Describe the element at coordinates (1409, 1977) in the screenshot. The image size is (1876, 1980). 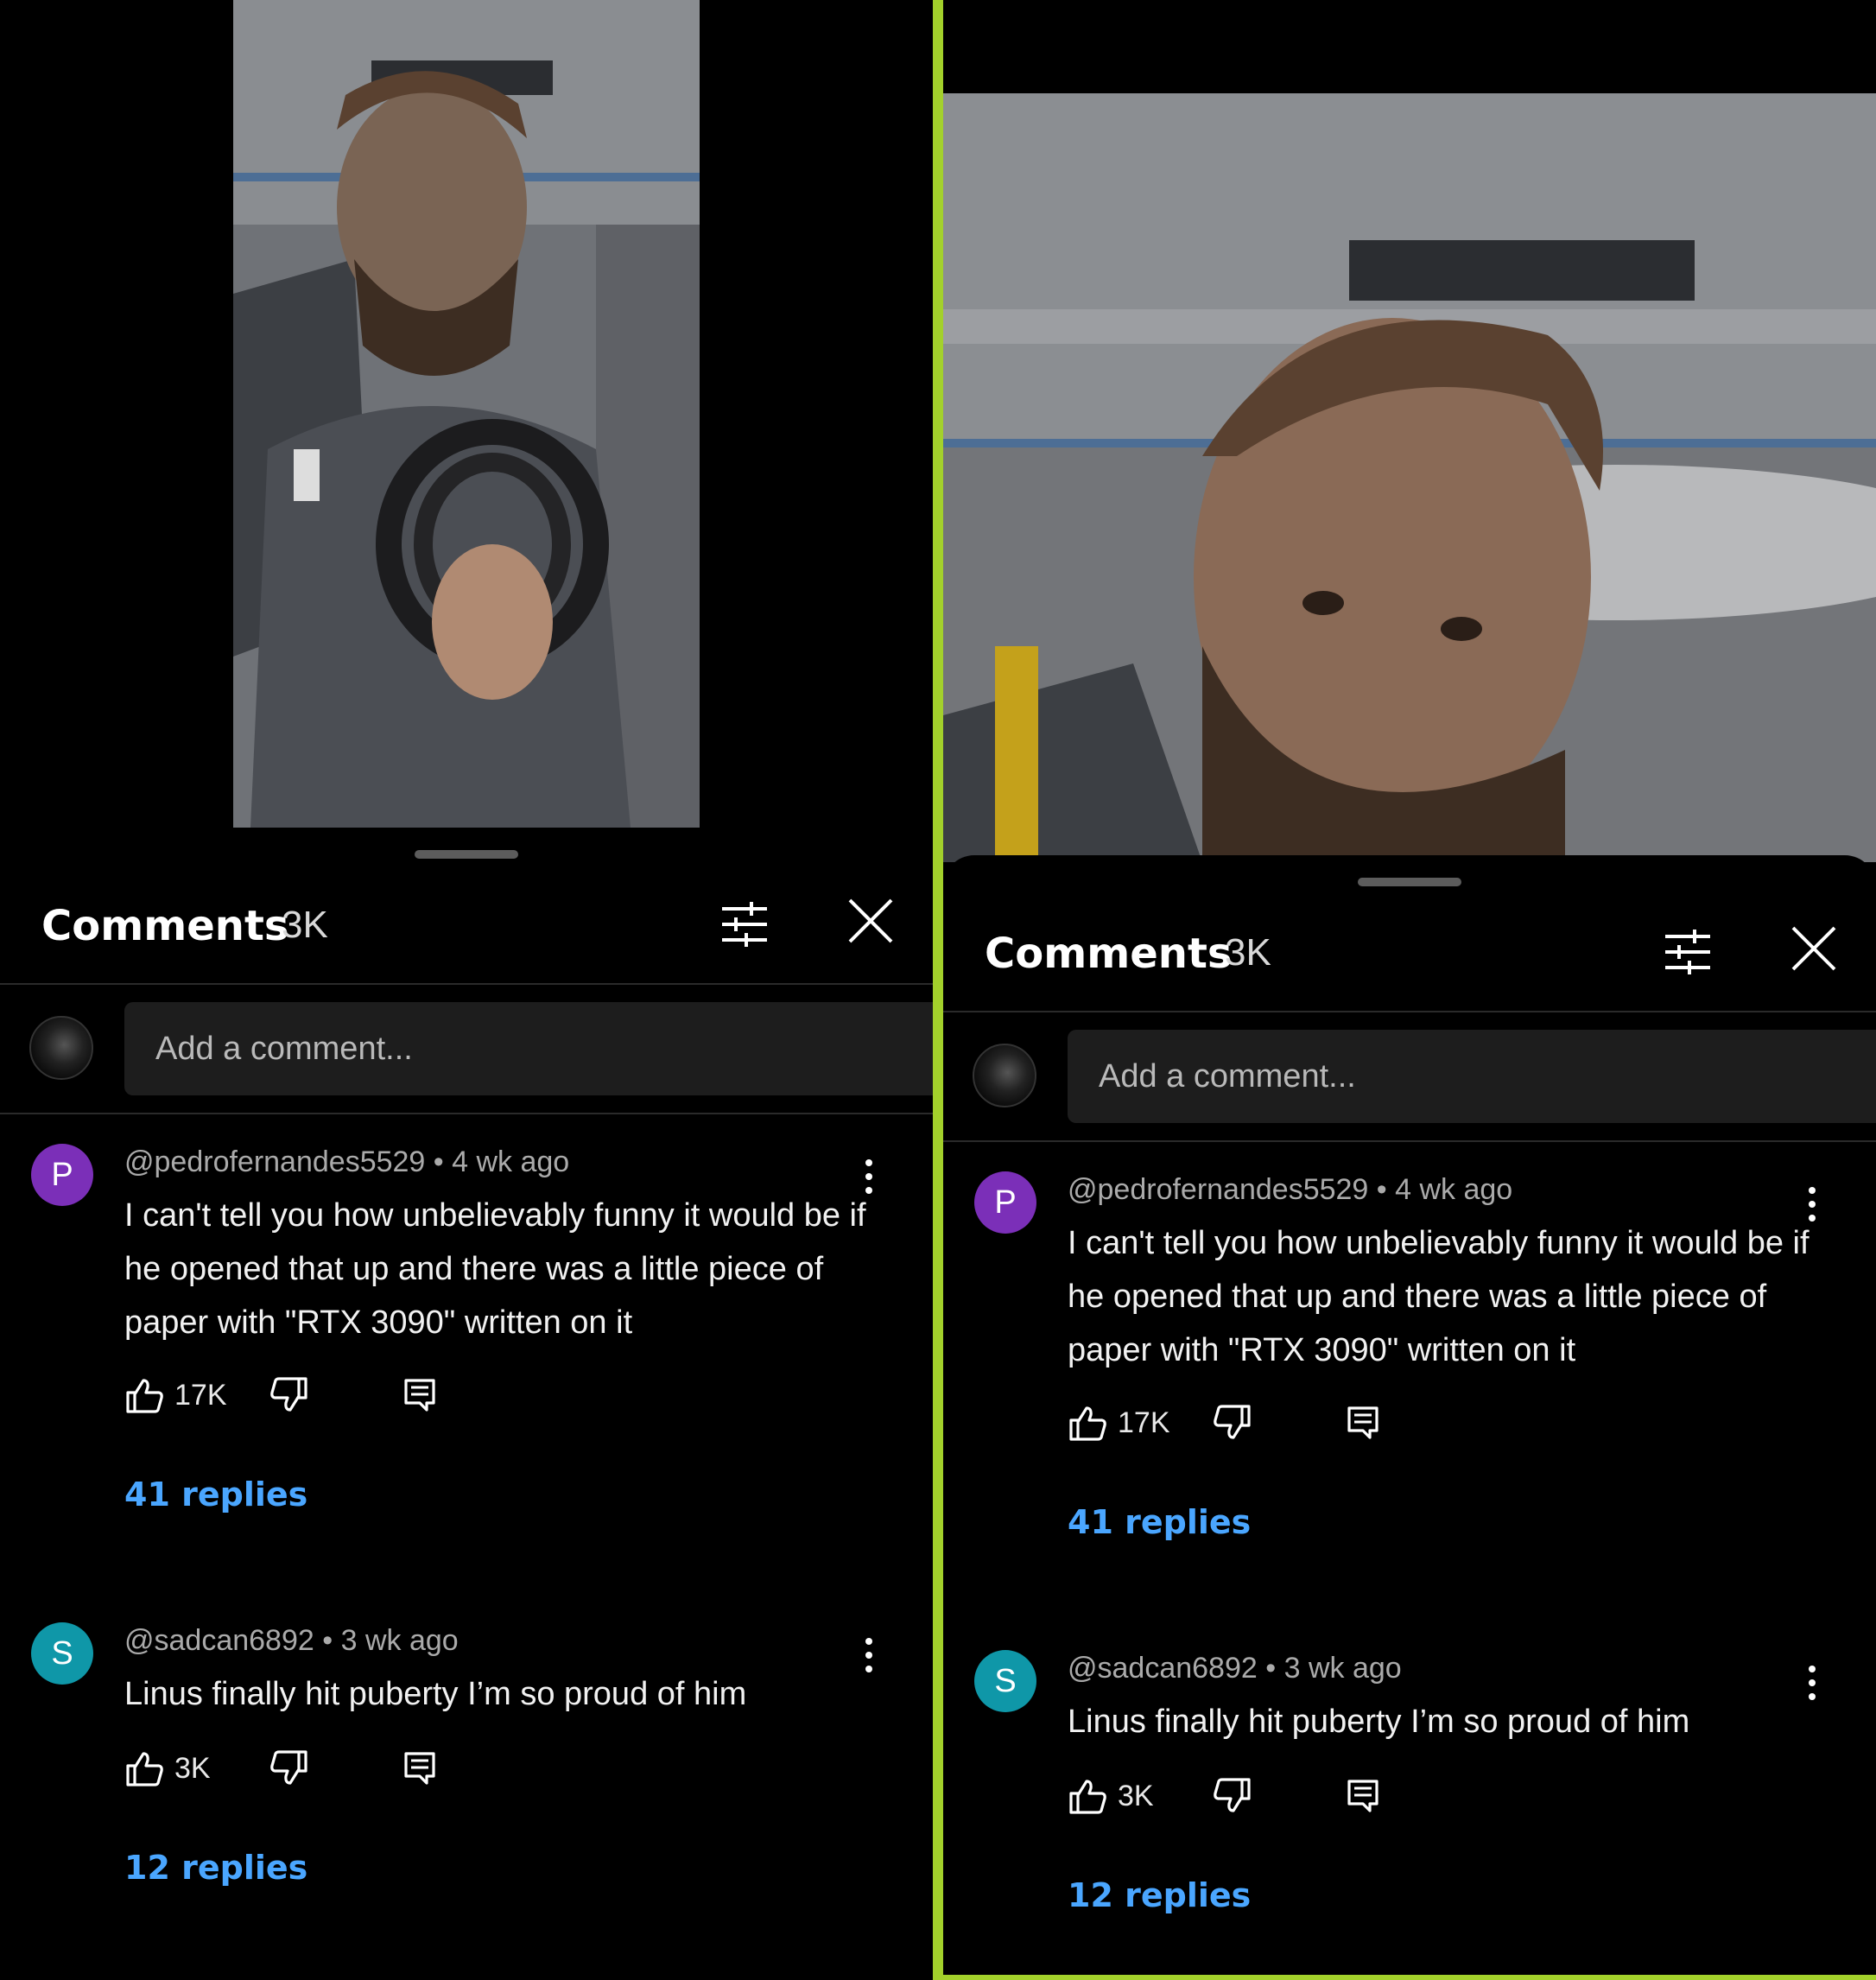
I see `highlight-border` at that location.